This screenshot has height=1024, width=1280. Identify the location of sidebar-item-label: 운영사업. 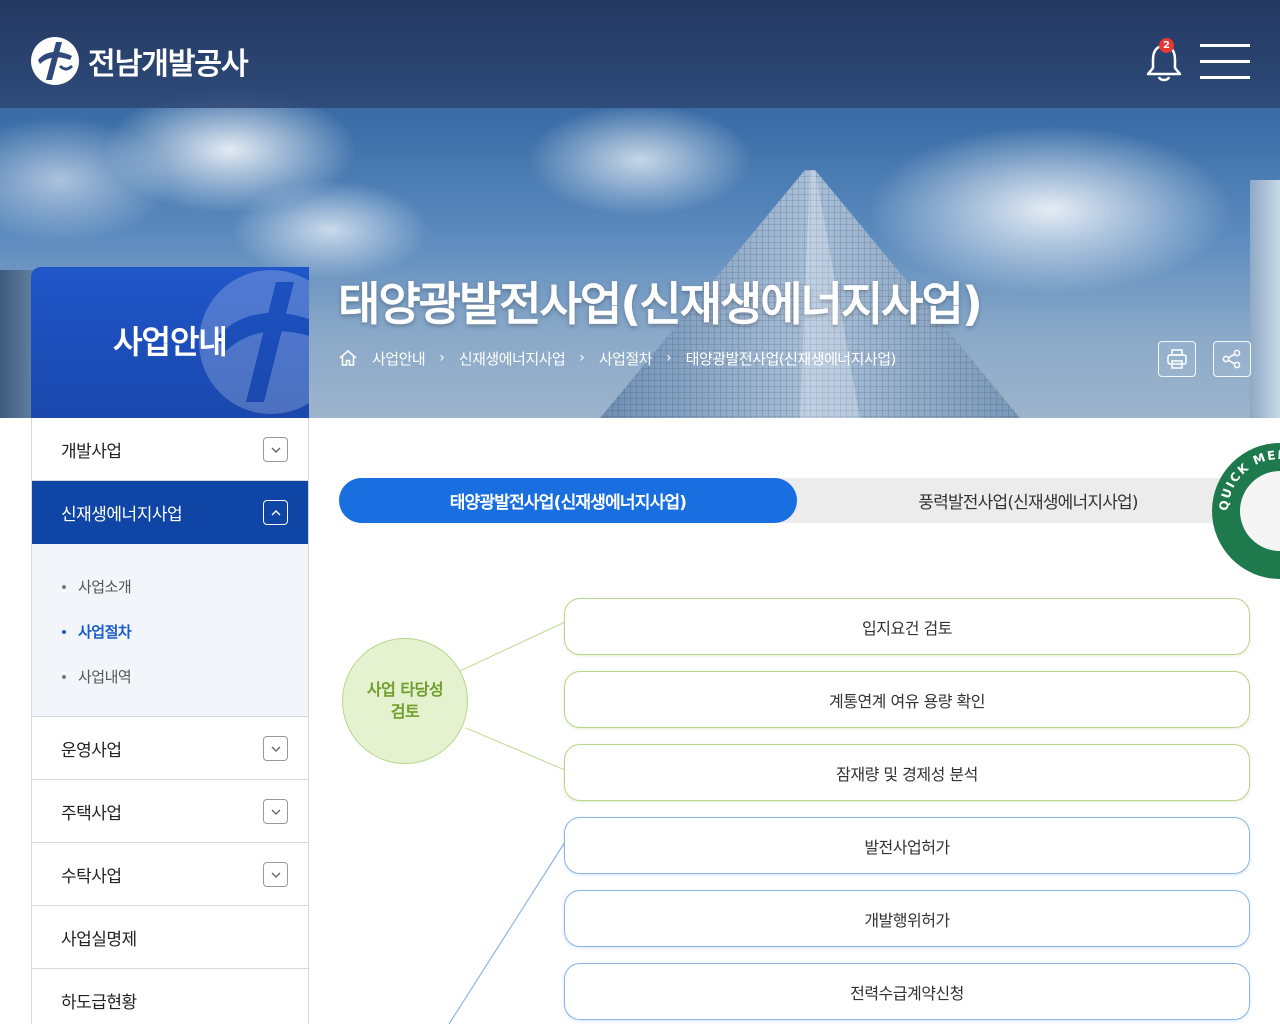
(91, 750).